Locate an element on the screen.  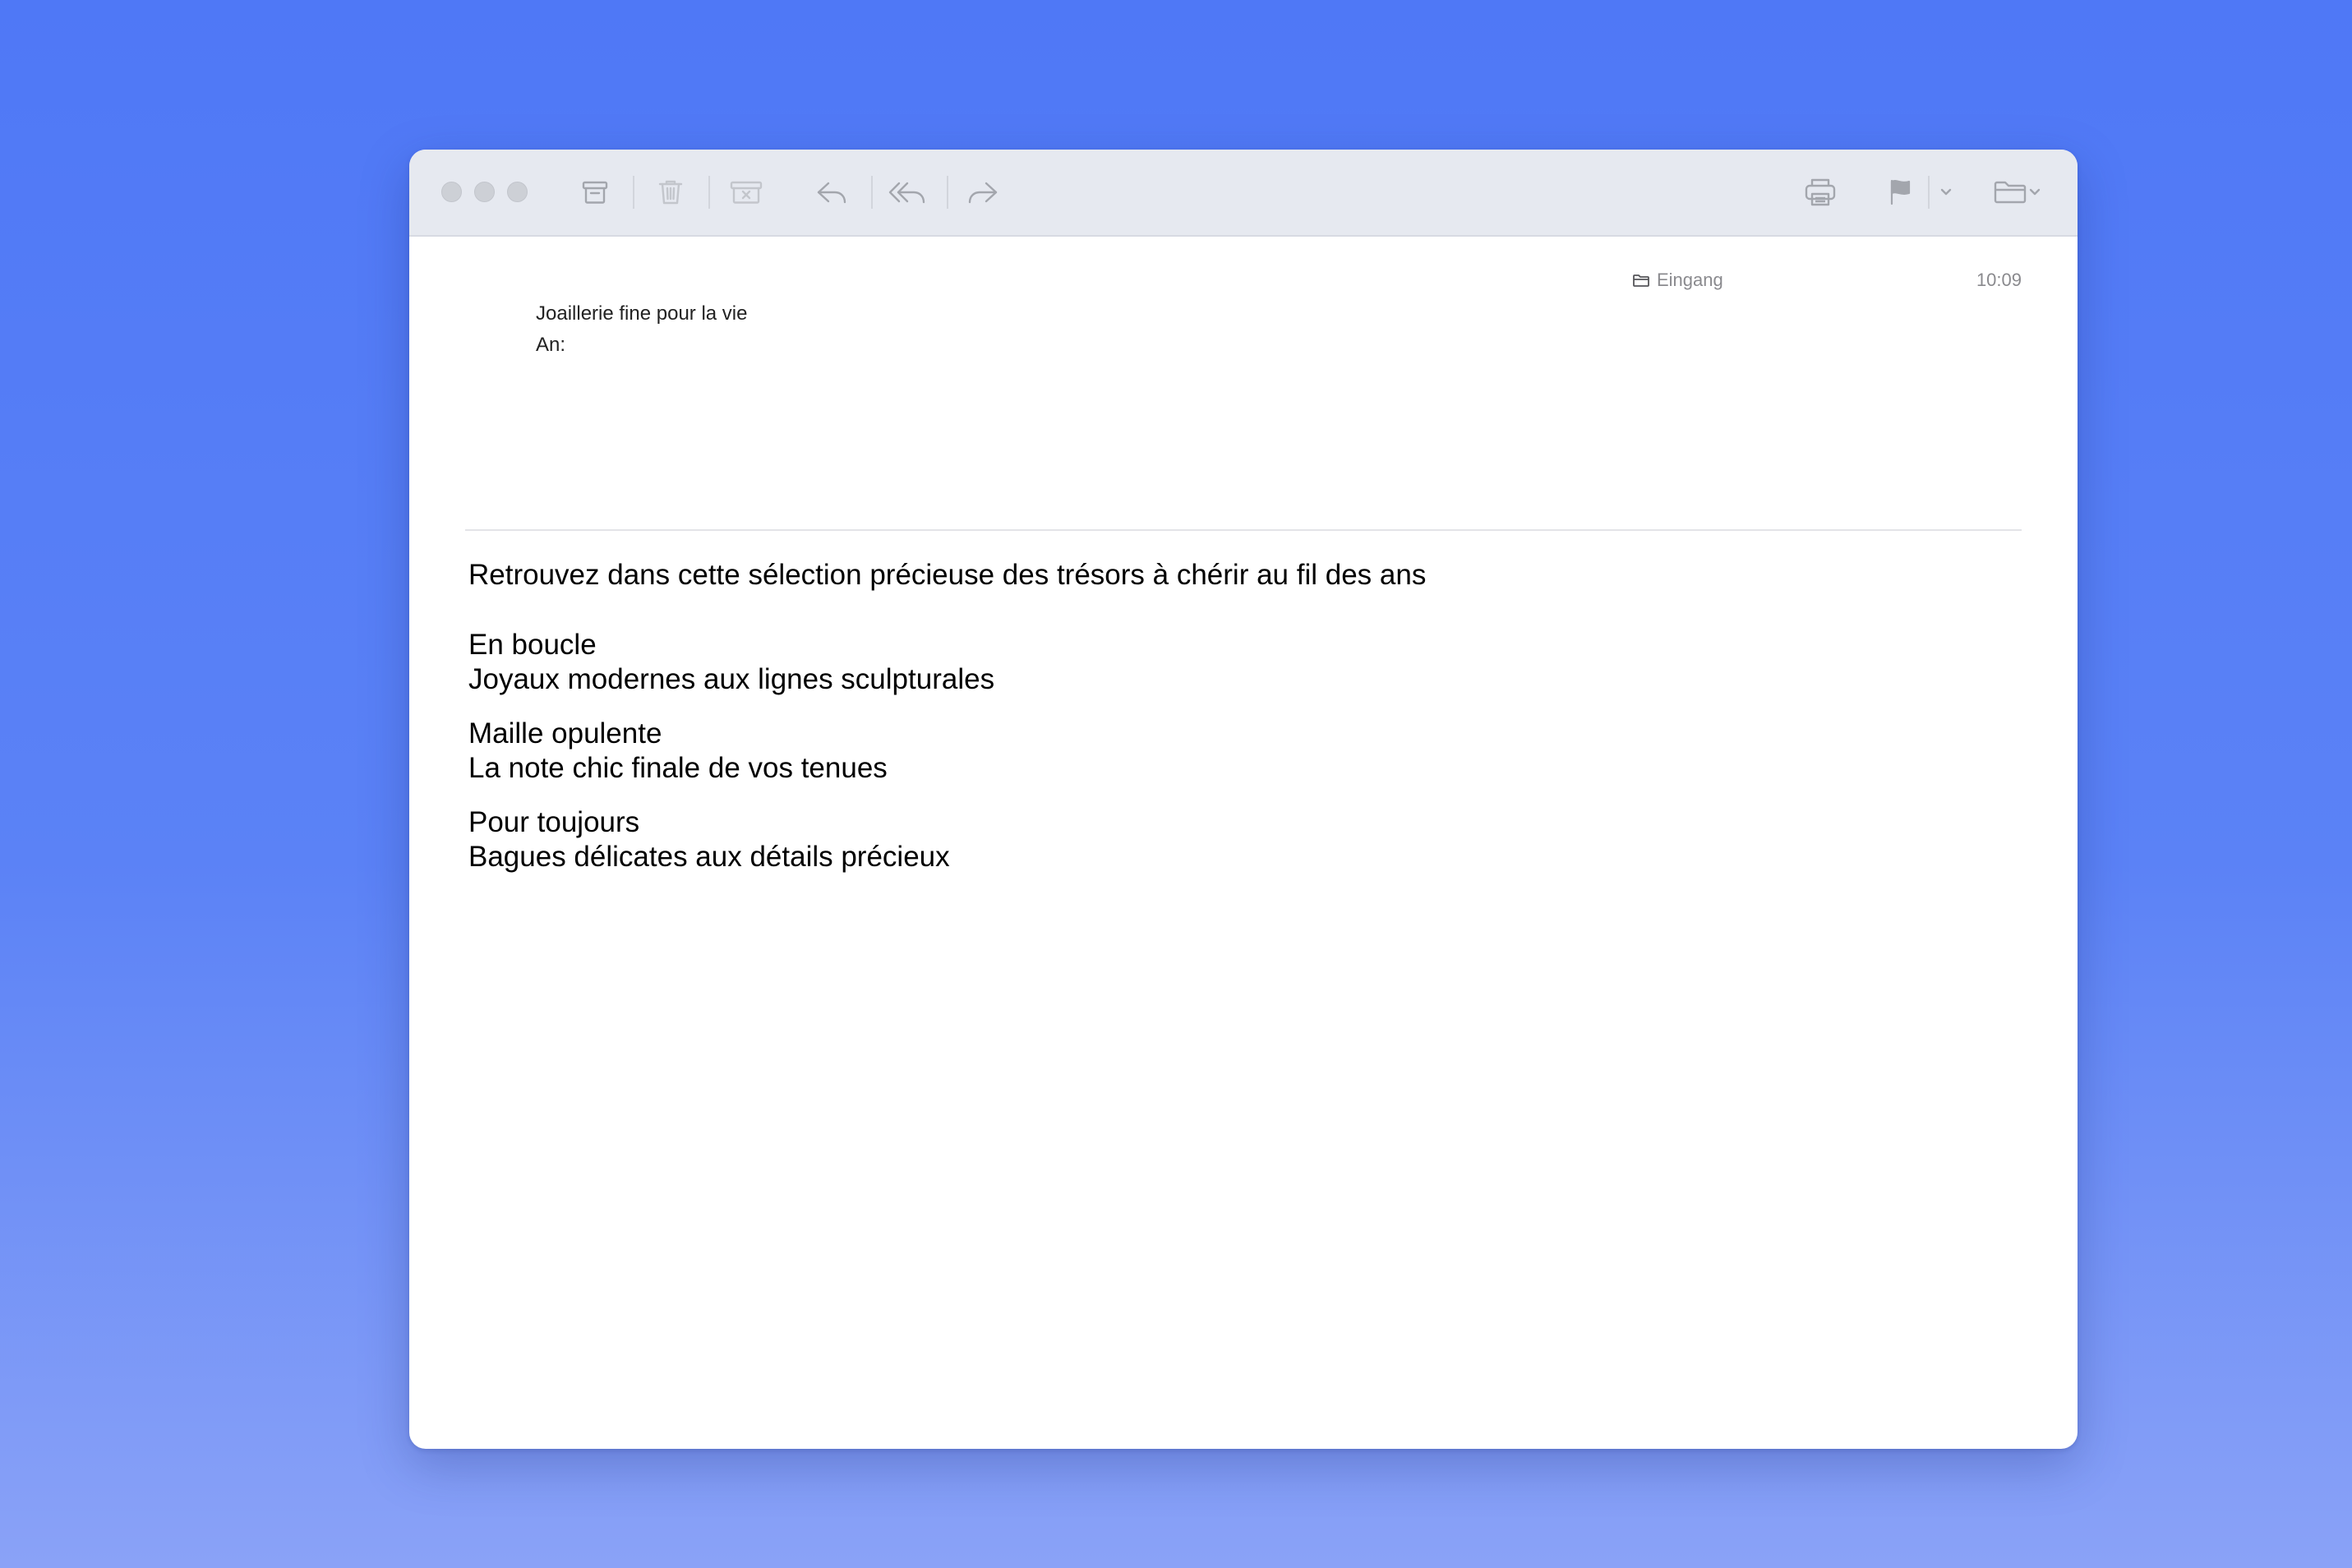
reply-button is located at coordinates (831, 192).